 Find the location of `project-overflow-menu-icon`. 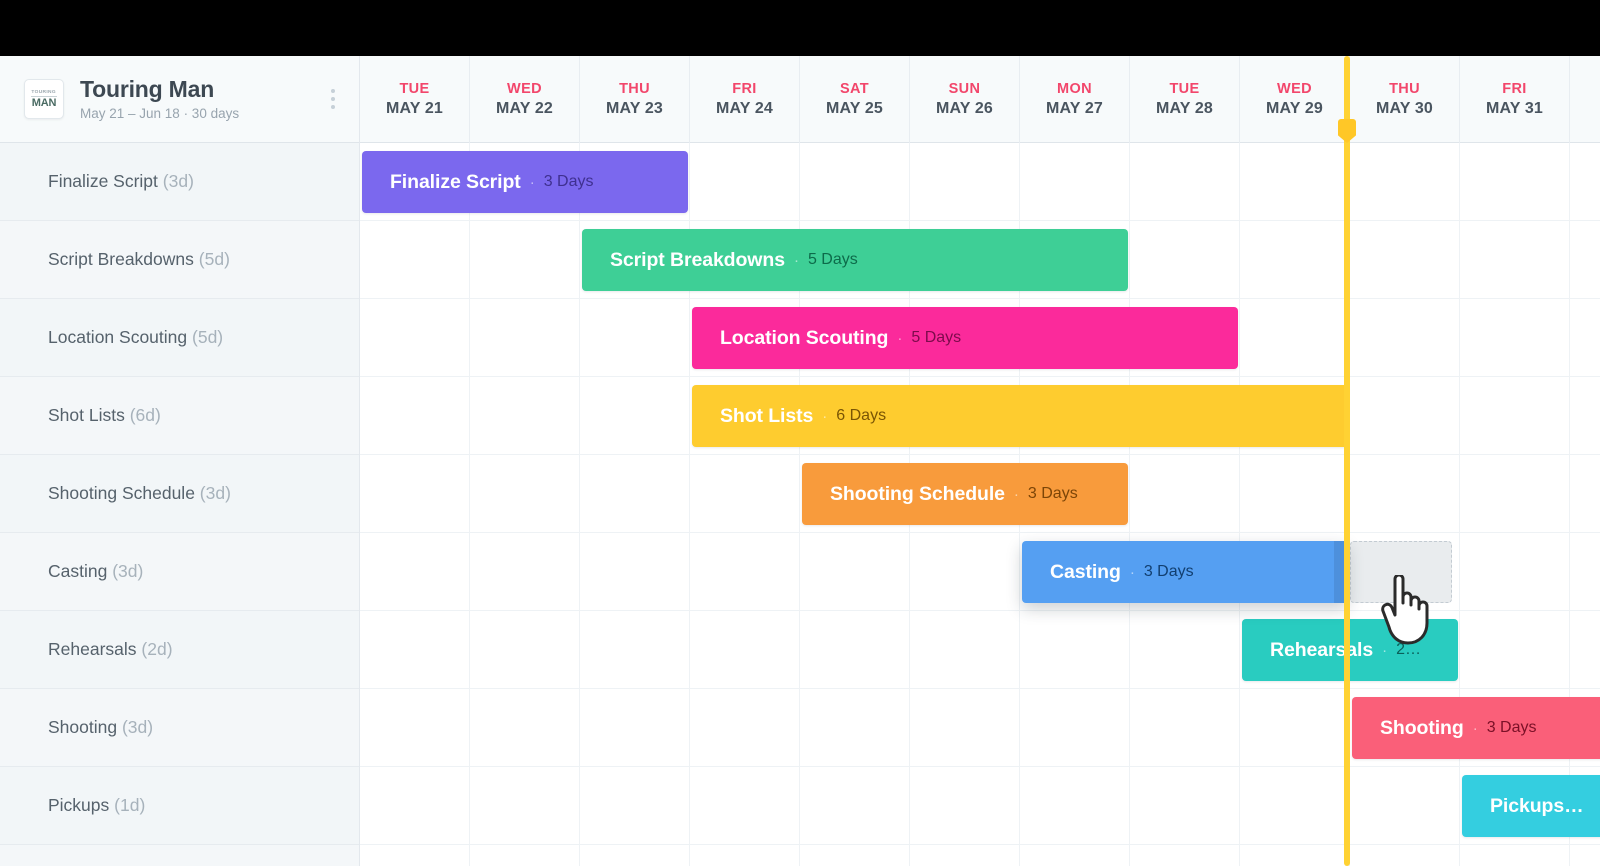

project-overflow-menu-icon is located at coordinates (333, 99).